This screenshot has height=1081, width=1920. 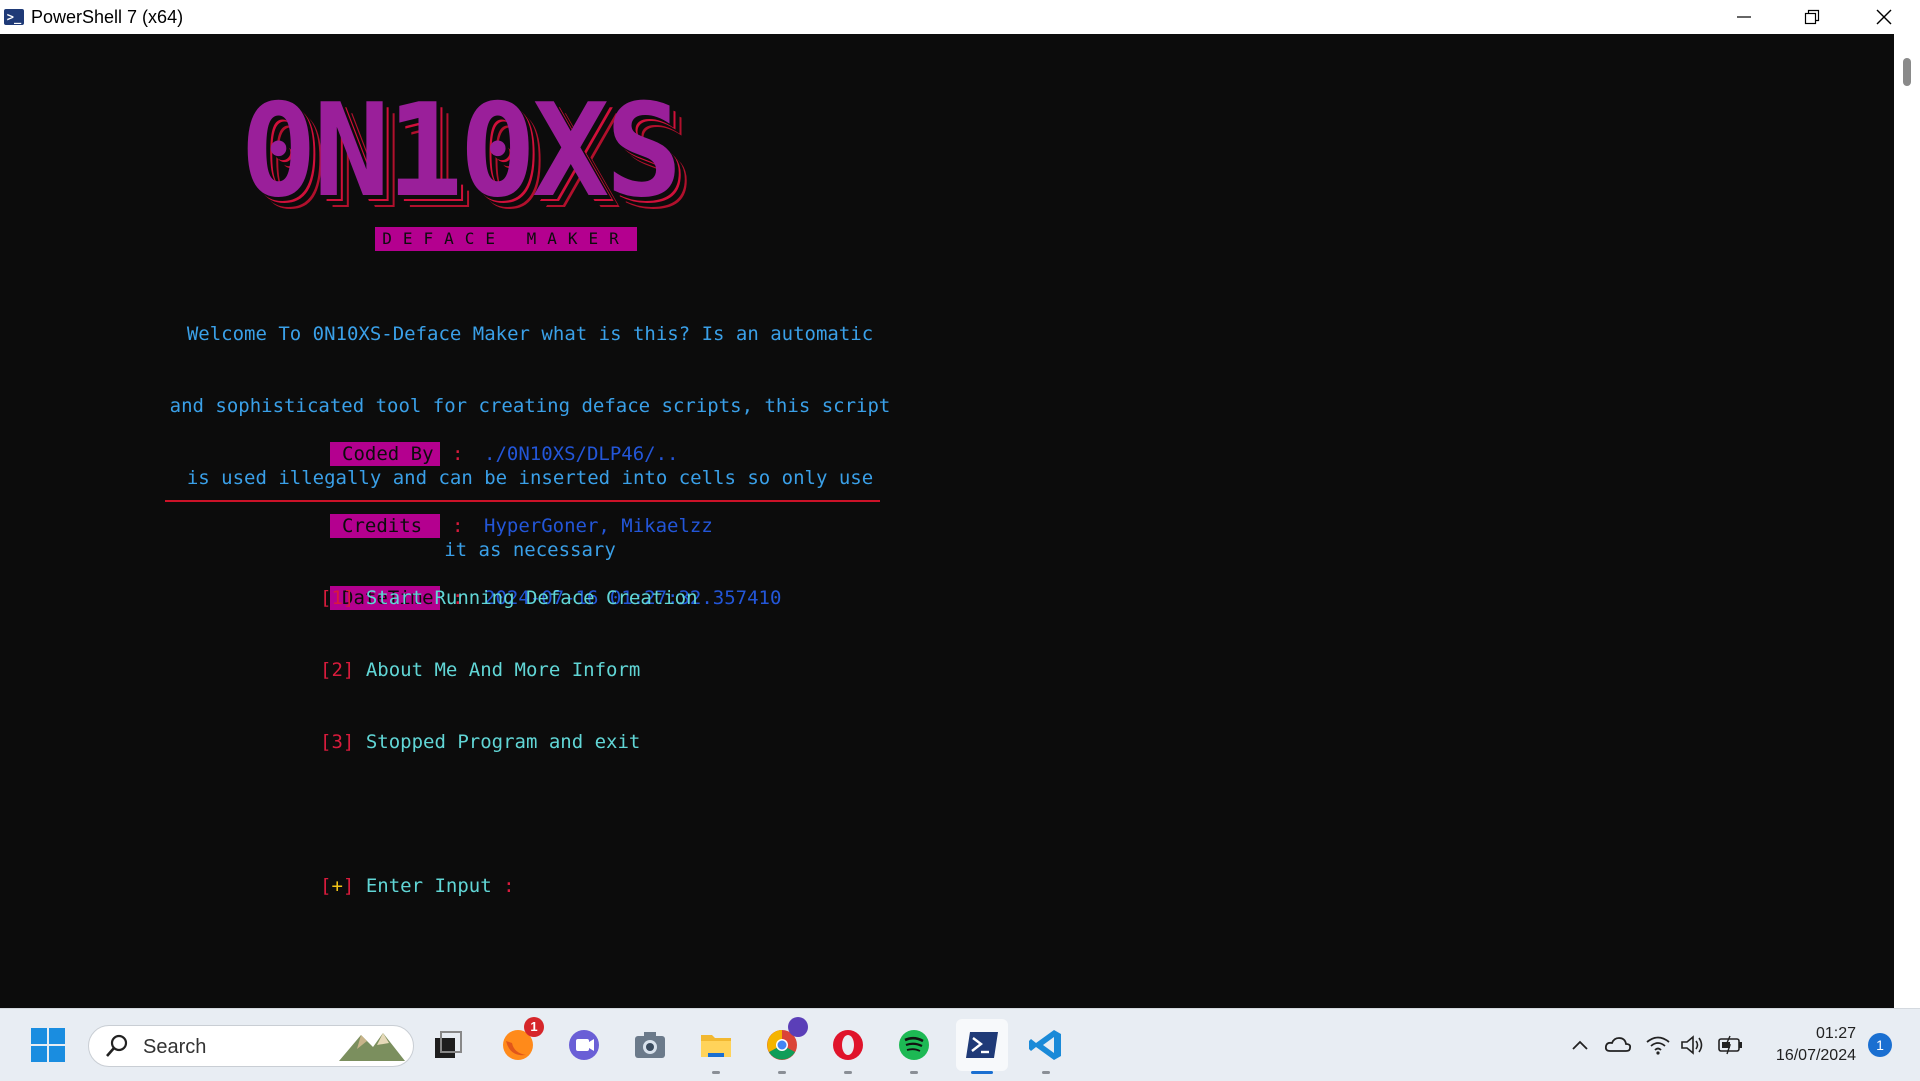 What do you see at coordinates (960, 17) in the screenshot?
I see `title-bar: >_ PowerShell 7 (x64)` at bounding box center [960, 17].